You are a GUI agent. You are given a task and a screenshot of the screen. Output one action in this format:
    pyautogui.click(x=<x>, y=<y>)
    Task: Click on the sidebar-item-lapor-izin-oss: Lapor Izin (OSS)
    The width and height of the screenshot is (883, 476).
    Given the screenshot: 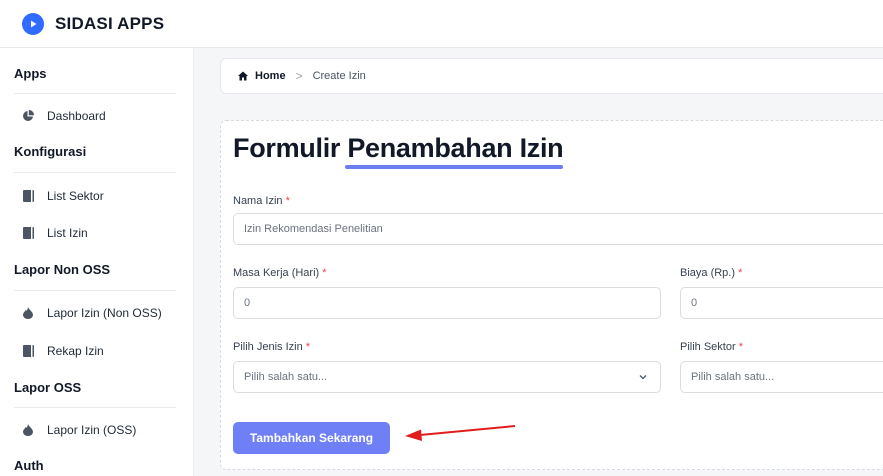 What is the action you would take?
    pyautogui.click(x=79, y=430)
    